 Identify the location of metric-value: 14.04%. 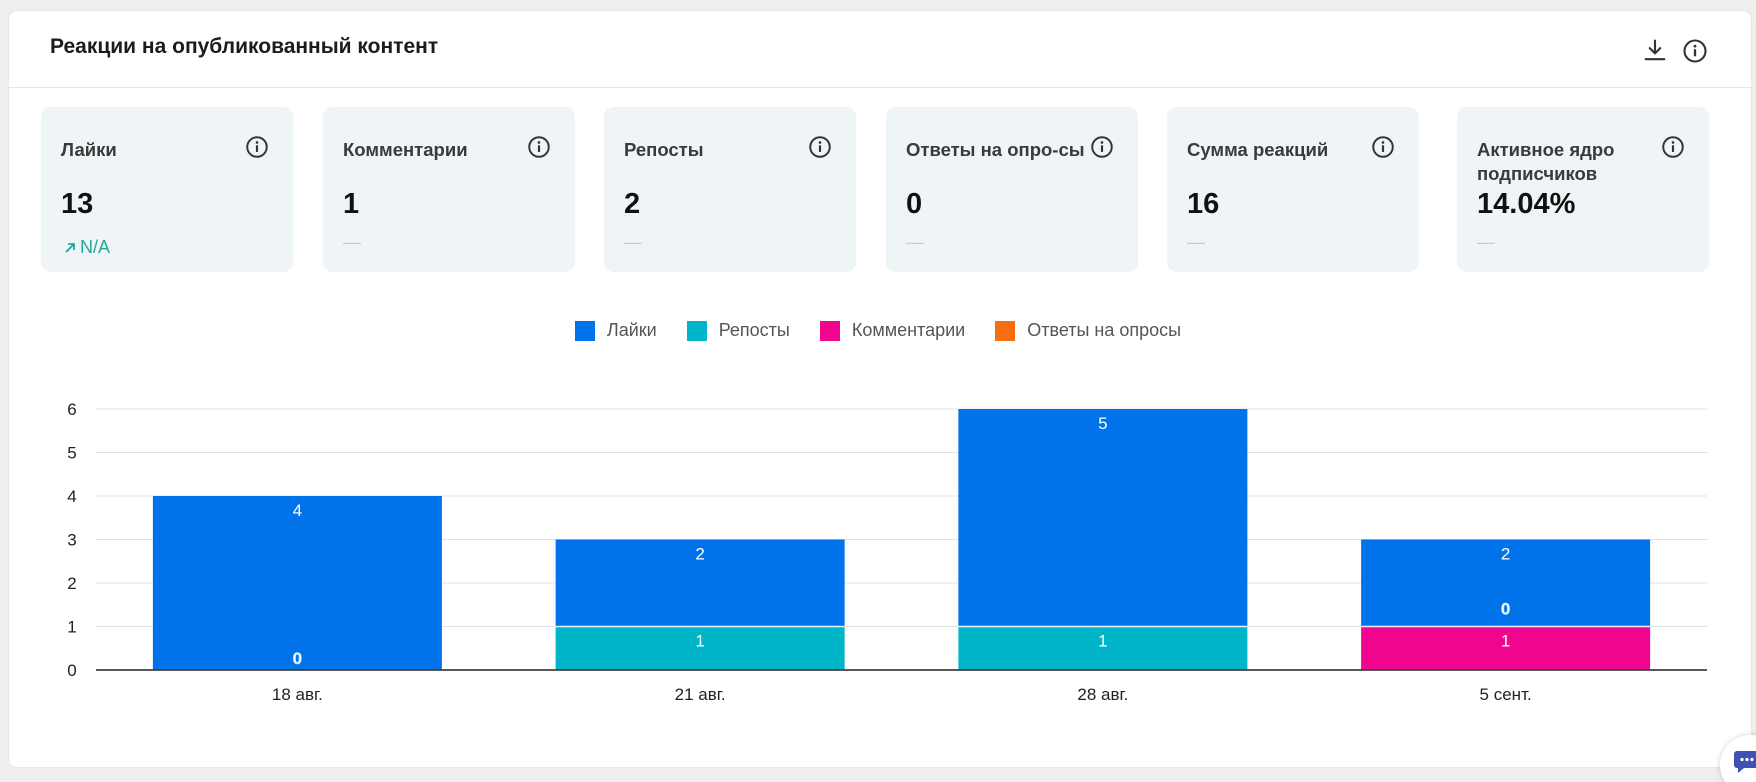
(1526, 204).